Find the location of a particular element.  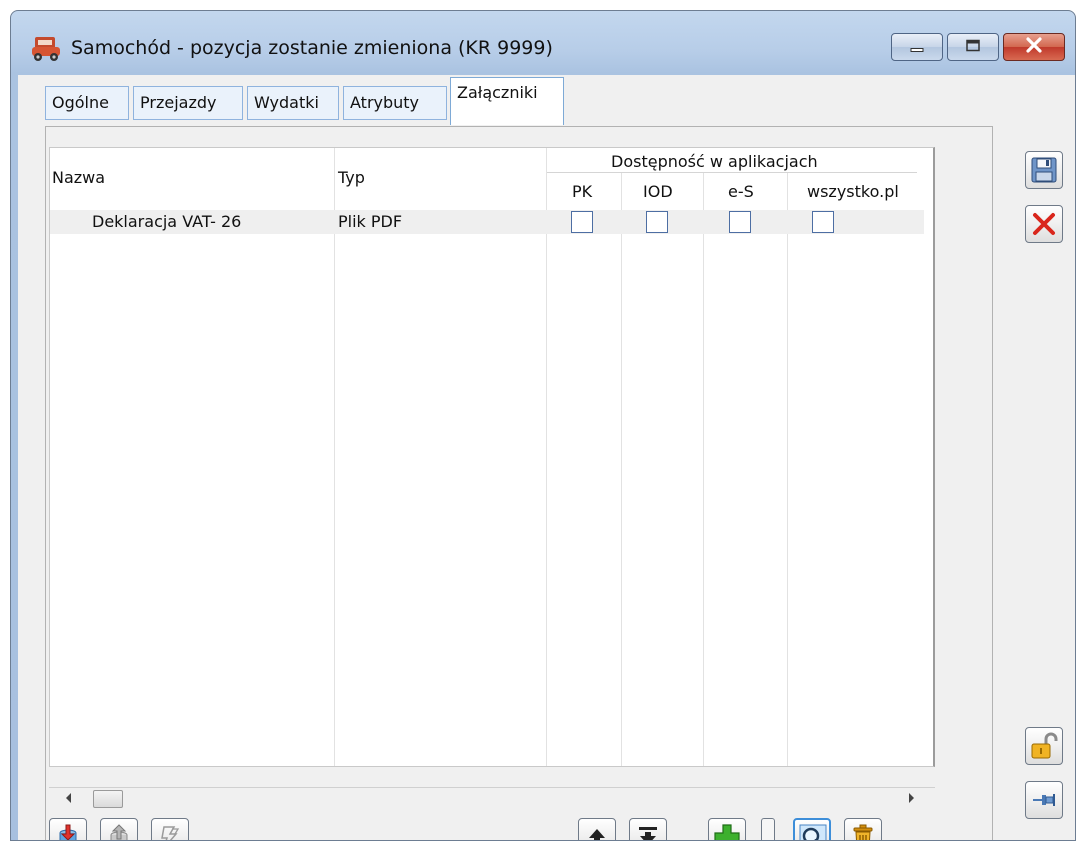

delete-button is located at coordinates (863, 829).